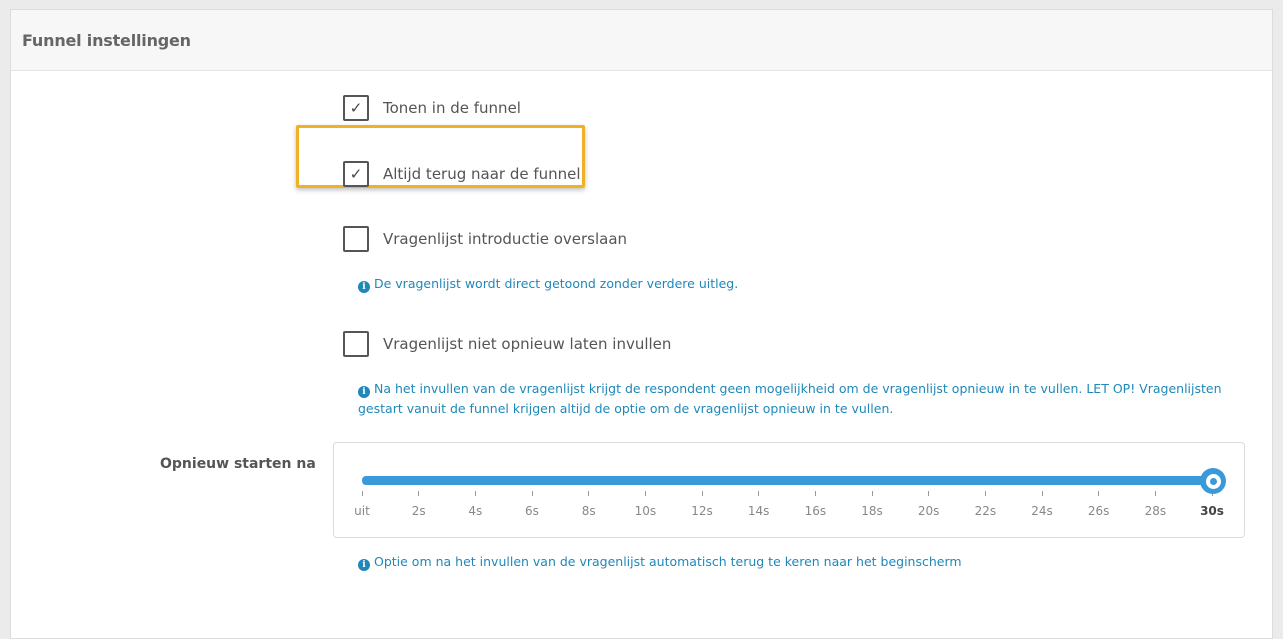  I want to click on slider-tick: 18s, so click(872, 505).